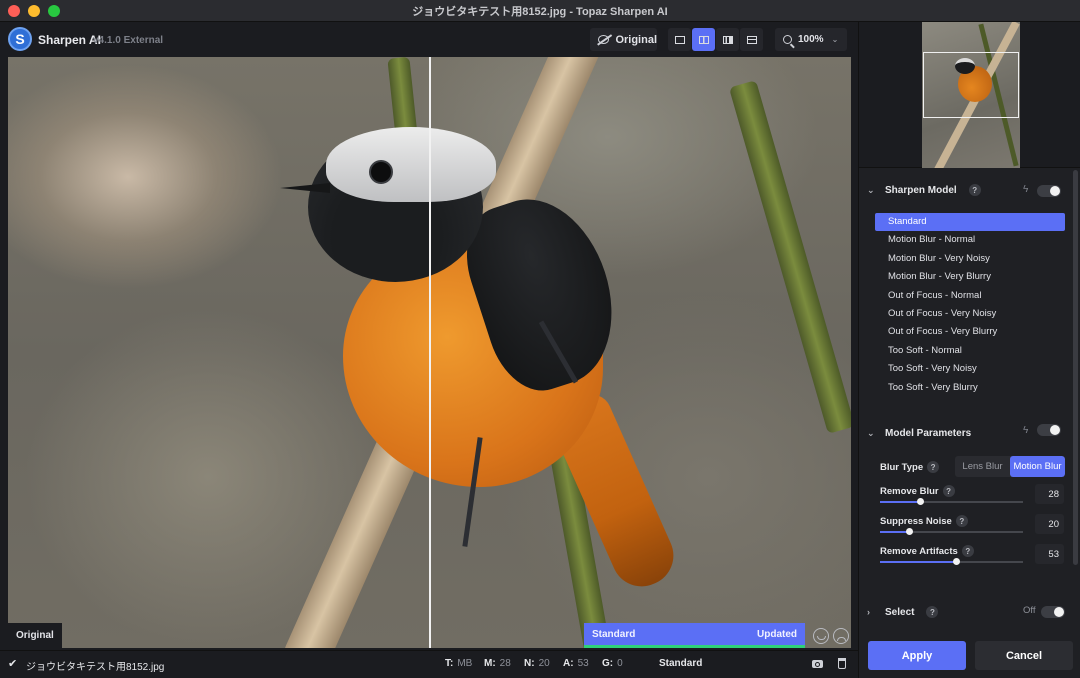 This screenshot has height=678, width=1080. I want to click on model-option-too-soft-very-blurry: Too Soft - Very Blurry, so click(970, 388).